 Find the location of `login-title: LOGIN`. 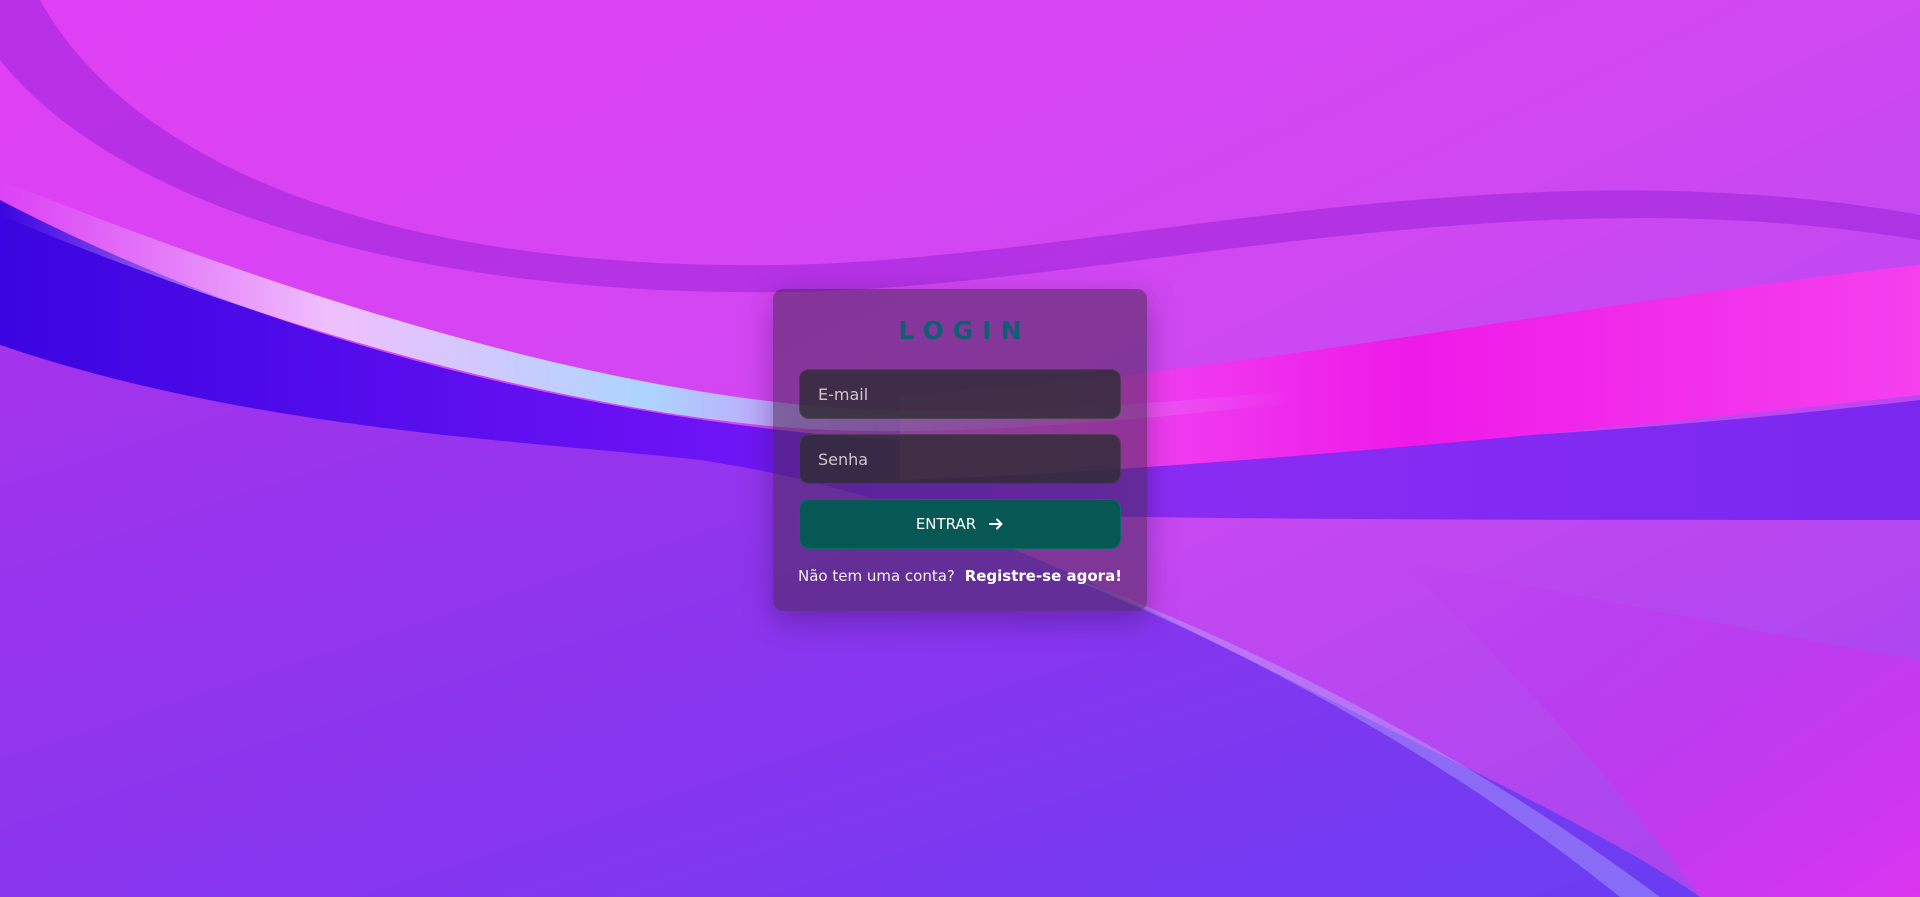

login-title: LOGIN is located at coordinates (964, 330).